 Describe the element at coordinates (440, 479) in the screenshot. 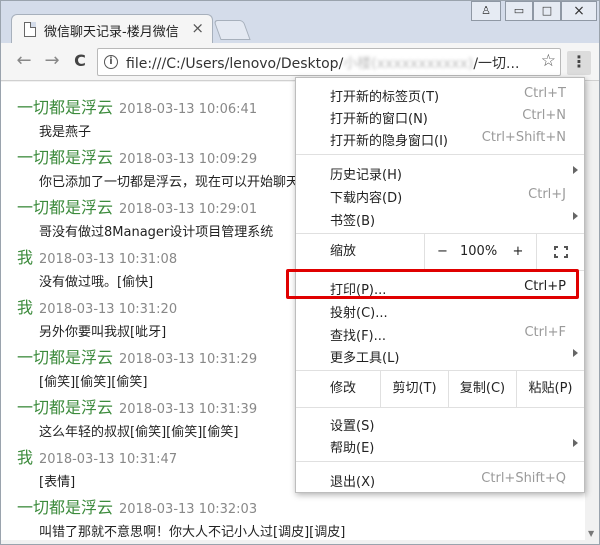

I see `menu-item-exit: 退出(X) Ctrl+Shift+Q` at that location.